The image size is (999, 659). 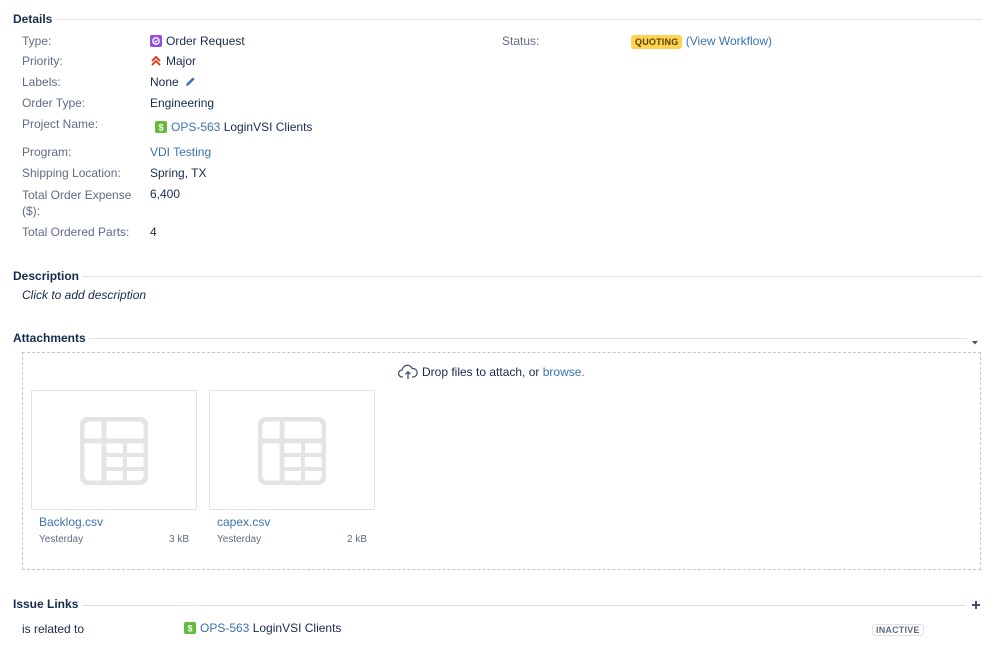 I want to click on attachment-card: capex.csv Yesterday 2 kB, so click(x=292, y=467).